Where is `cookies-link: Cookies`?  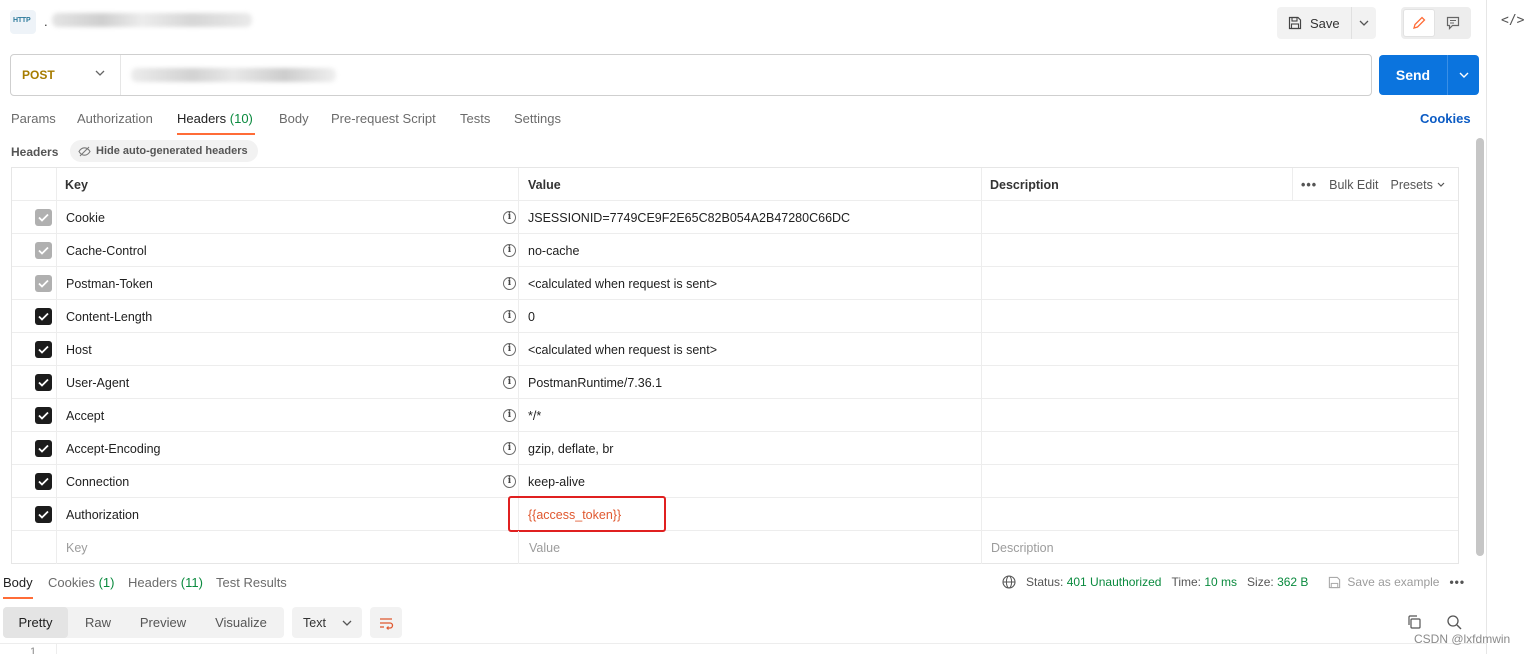
cookies-link: Cookies is located at coordinates (1445, 118).